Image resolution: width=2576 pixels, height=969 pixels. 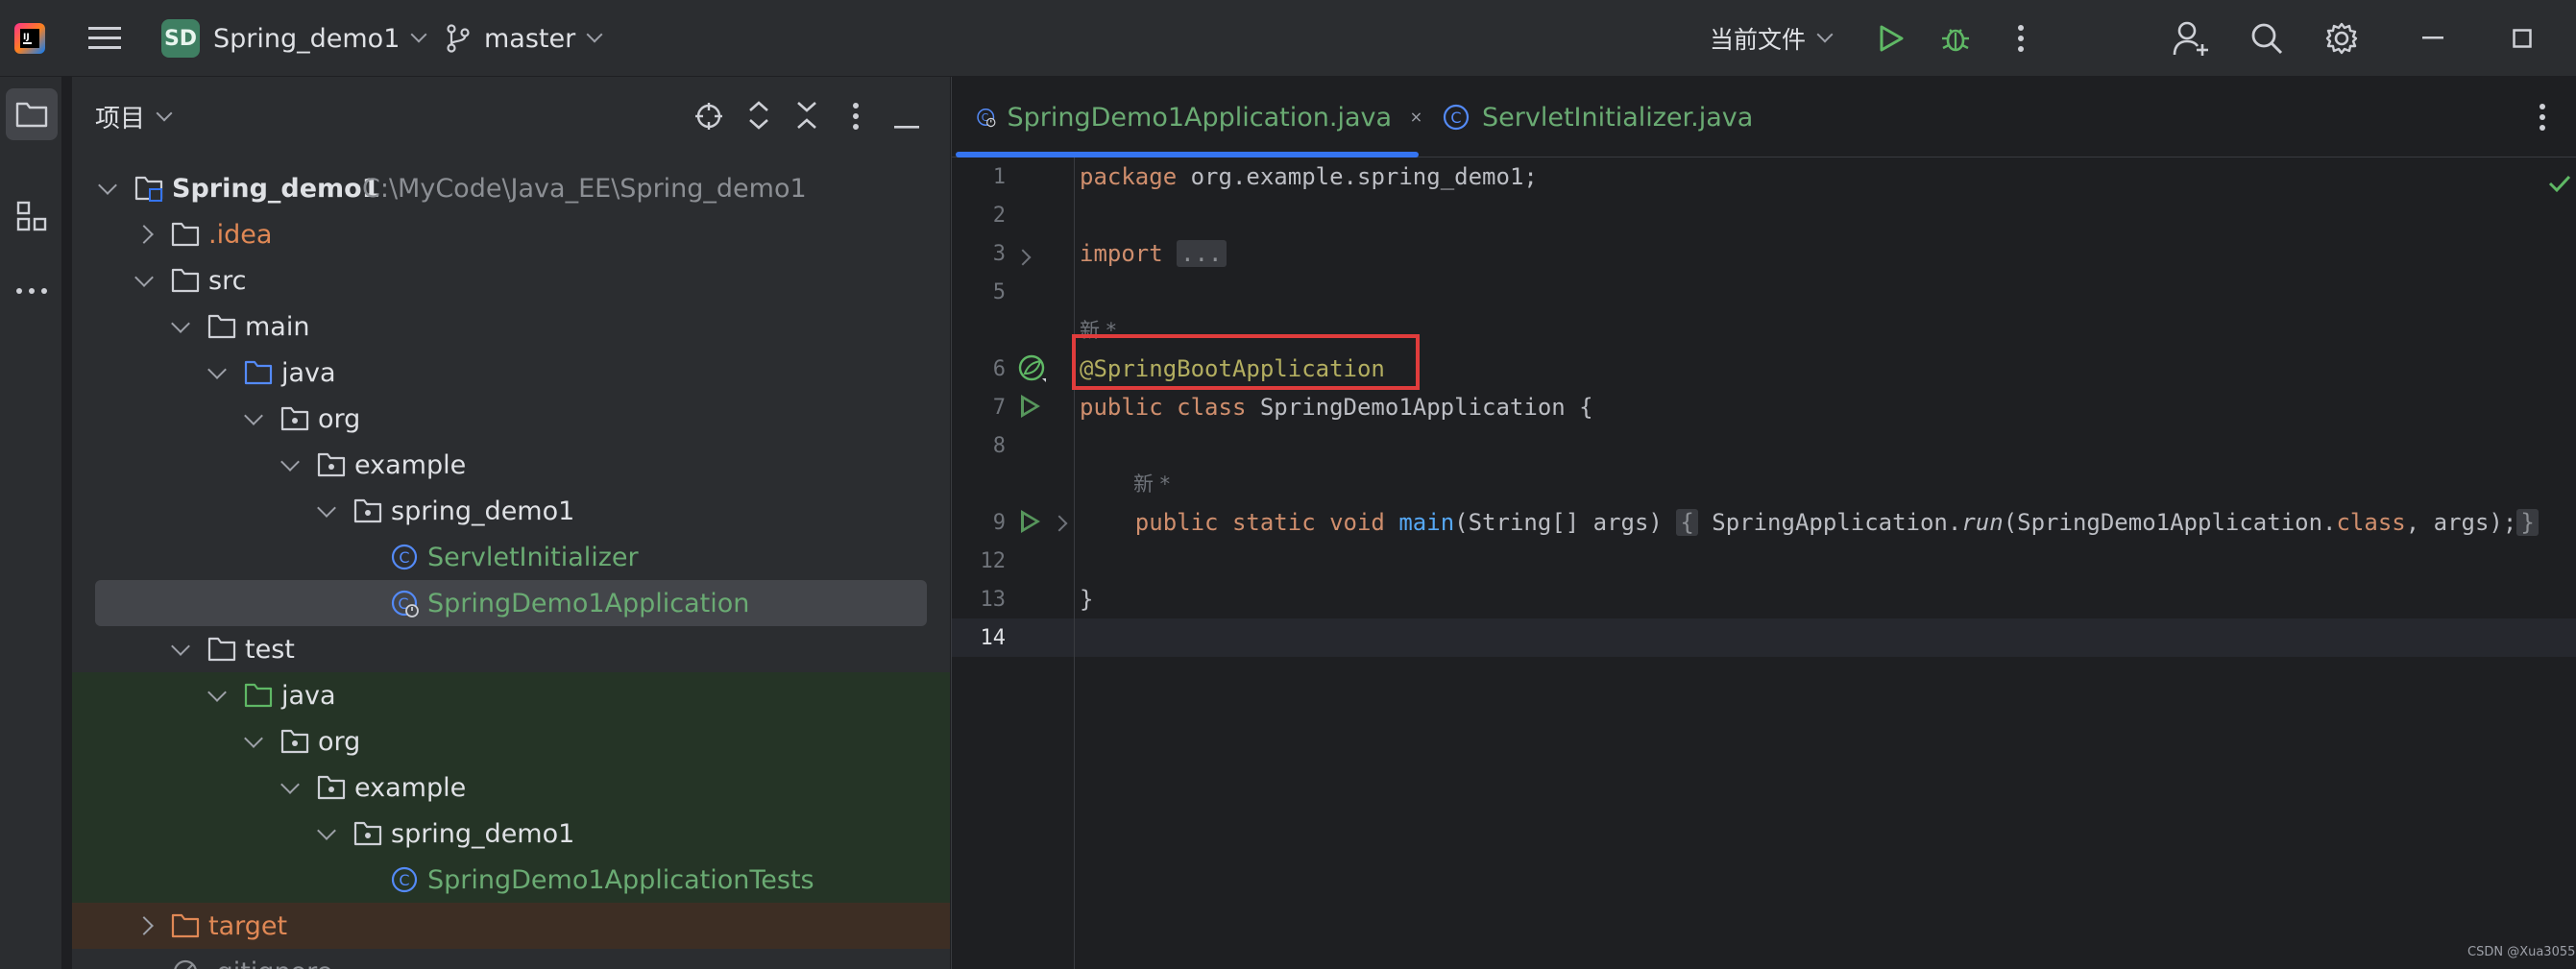 What do you see at coordinates (483, 833) in the screenshot?
I see `tree-item-label: spring_demo1` at bounding box center [483, 833].